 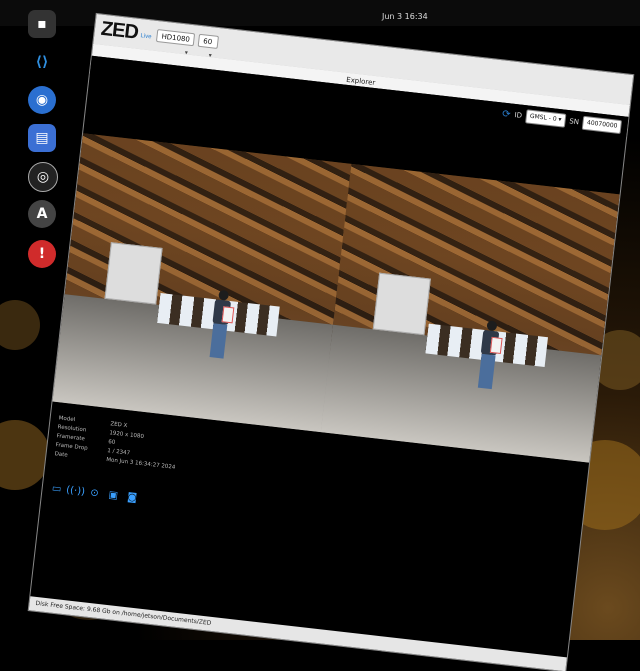 What do you see at coordinates (543, 117) in the screenshot?
I see `camera-id-value: GMSL - 0` at bounding box center [543, 117].